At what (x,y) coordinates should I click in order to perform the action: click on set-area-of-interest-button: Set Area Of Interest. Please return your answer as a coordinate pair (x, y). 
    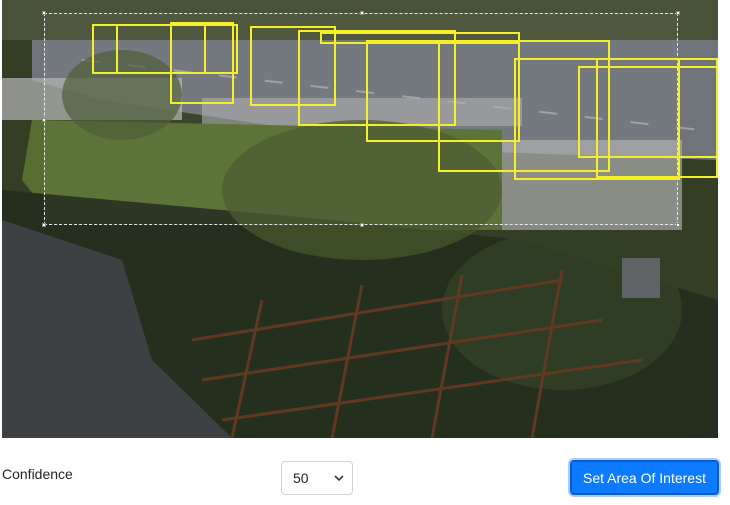
    Looking at the image, I should click on (644, 477).